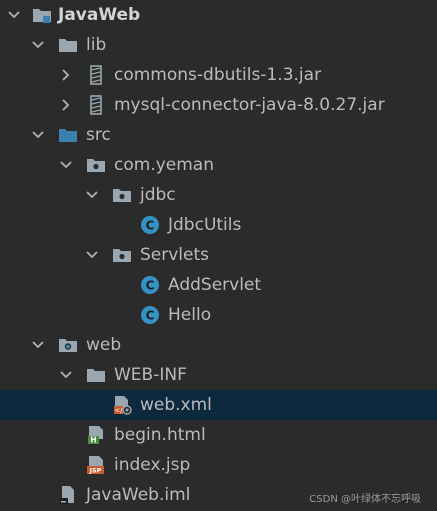  Describe the element at coordinates (96, 465) in the screenshot. I see `jsp-file-icon: JSP` at that location.